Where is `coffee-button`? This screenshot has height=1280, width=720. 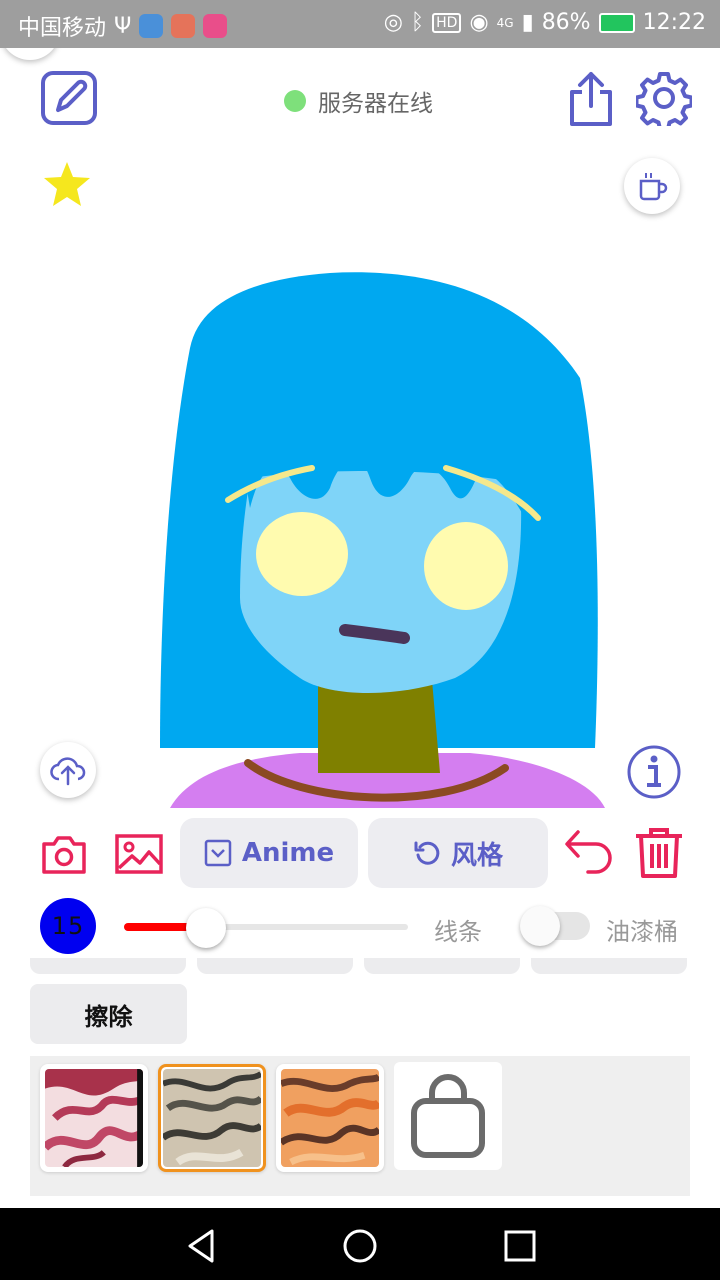
coffee-button is located at coordinates (652, 186).